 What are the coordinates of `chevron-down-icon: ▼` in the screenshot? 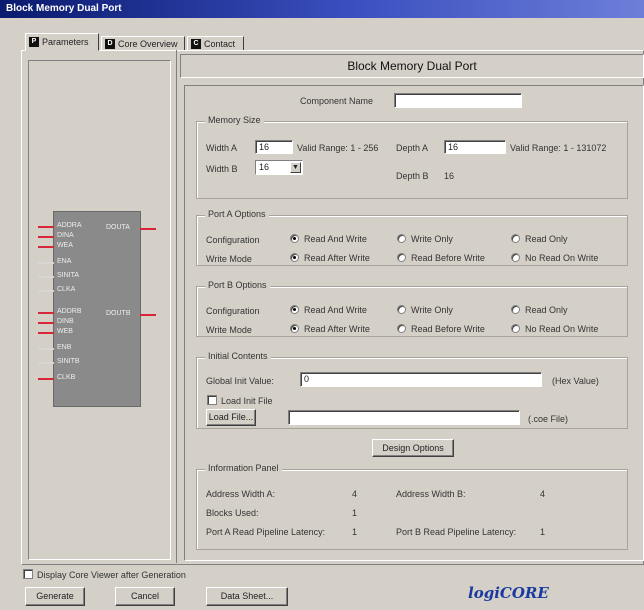 It's located at (295, 167).